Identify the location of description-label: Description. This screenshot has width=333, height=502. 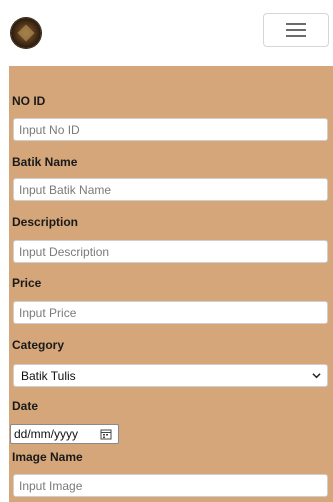
(45, 222).